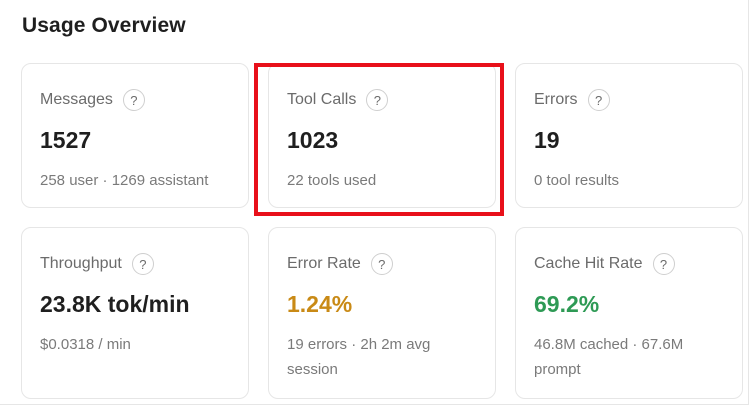  What do you see at coordinates (81, 263) in the screenshot?
I see `throughput-label: Throughput` at bounding box center [81, 263].